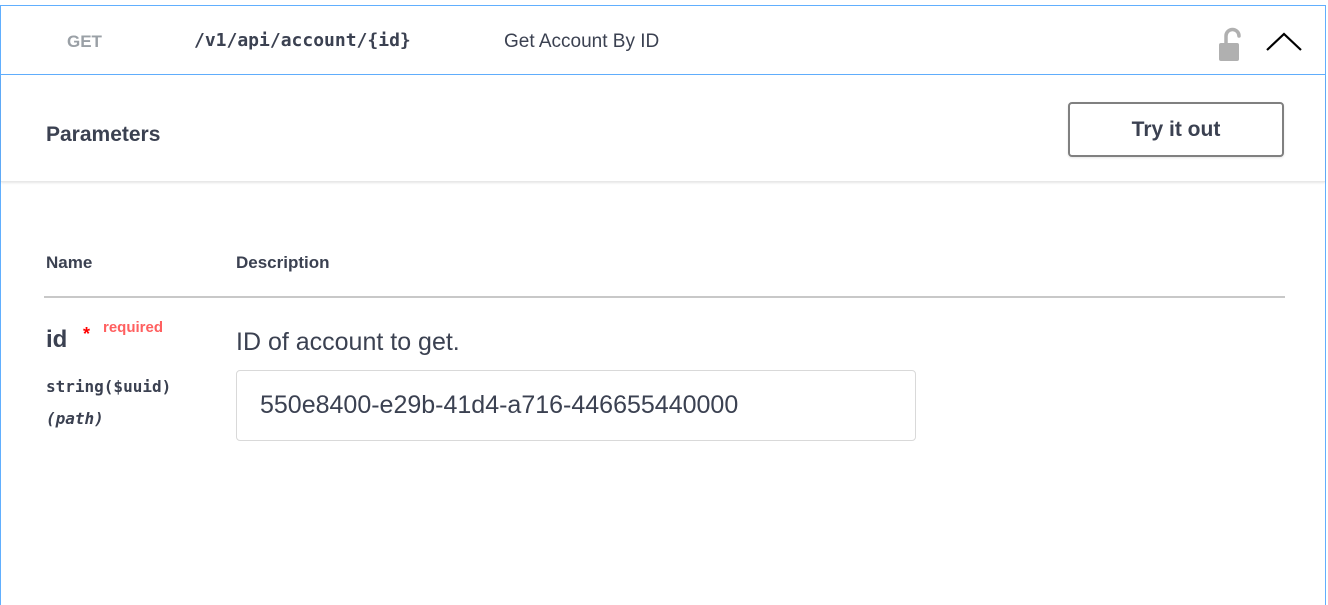 The height and width of the screenshot is (605, 1328). What do you see at coordinates (576, 405) in the screenshot?
I see `id-parameter-input` at bounding box center [576, 405].